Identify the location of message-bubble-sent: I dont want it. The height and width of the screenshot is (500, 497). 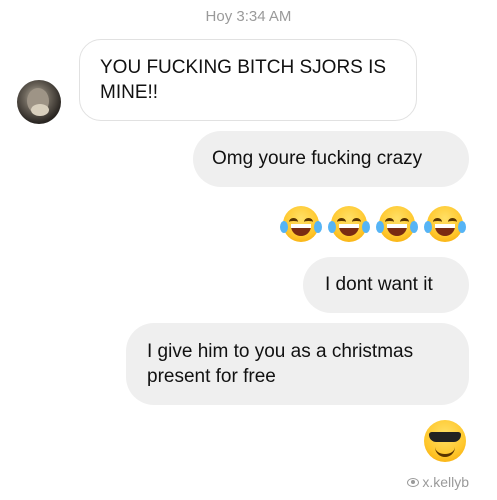
(386, 285).